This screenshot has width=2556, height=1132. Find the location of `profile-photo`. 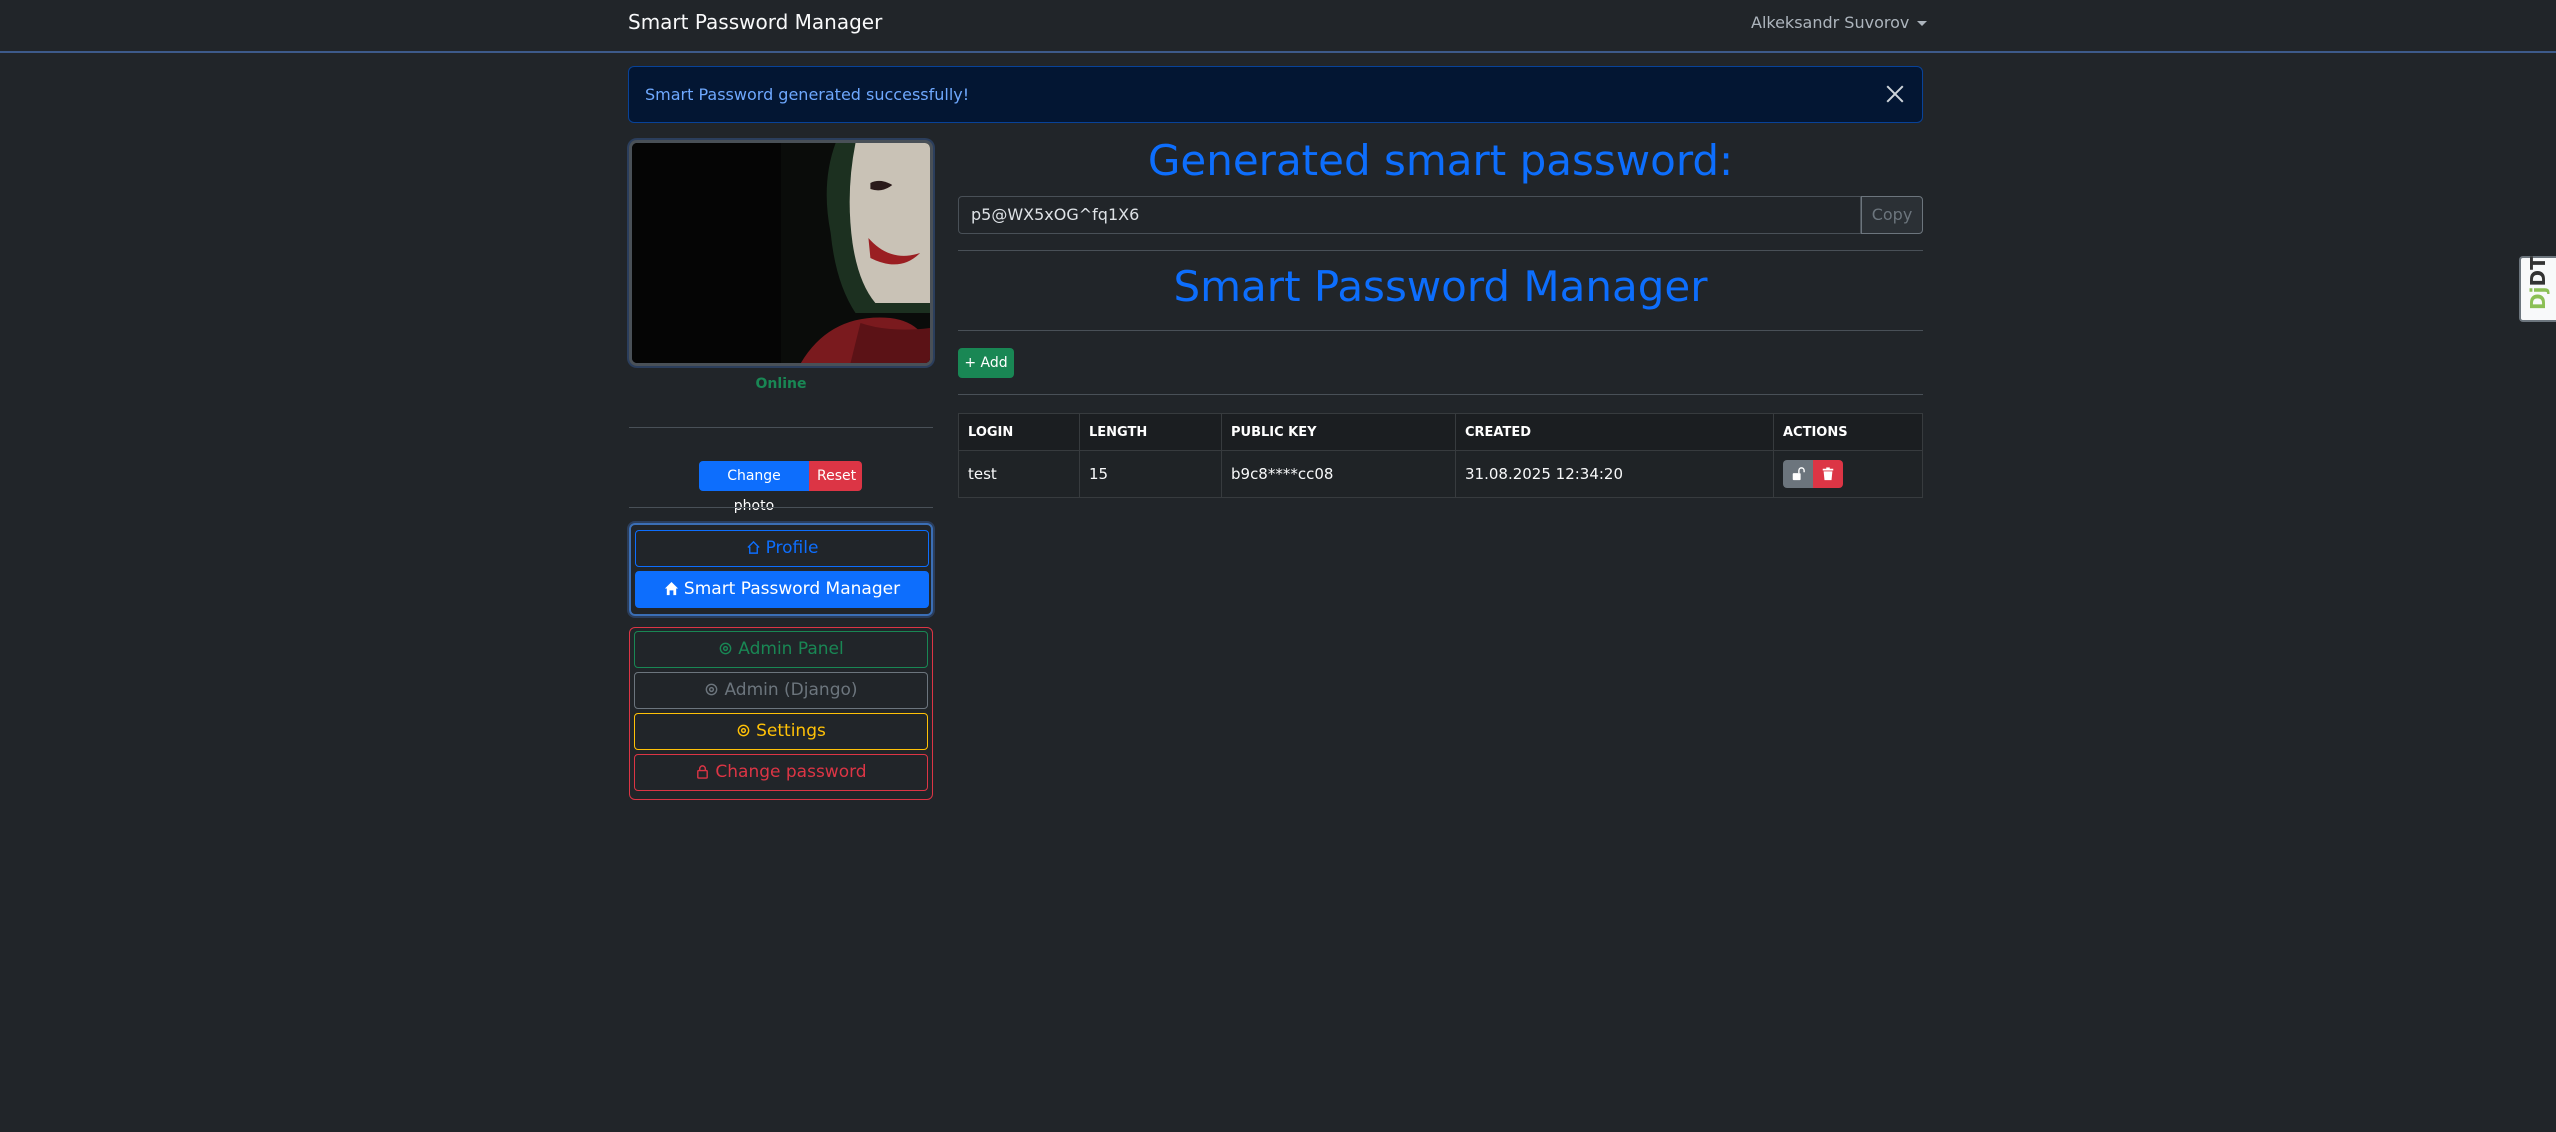

profile-photo is located at coordinates (781, 253).